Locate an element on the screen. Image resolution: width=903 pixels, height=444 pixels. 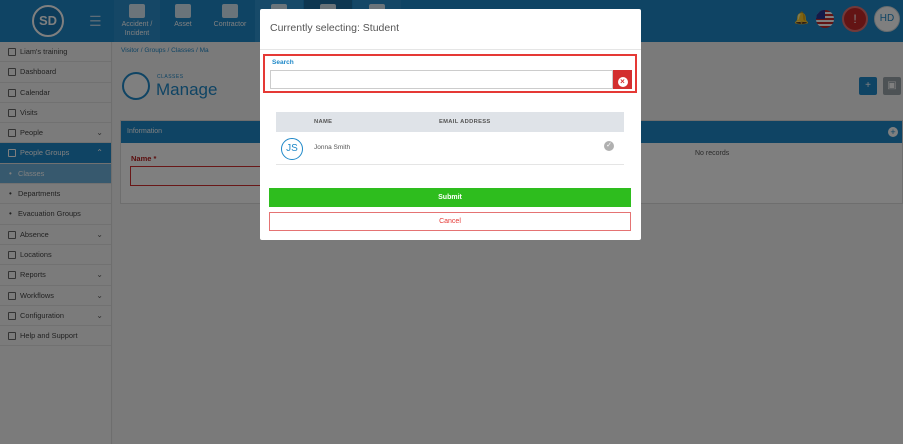
close-icon: × is located at coordinates (622, 81).